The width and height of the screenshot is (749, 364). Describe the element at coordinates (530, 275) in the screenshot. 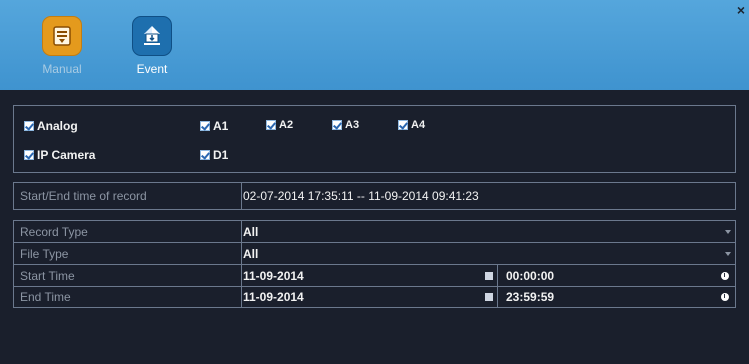

I see `start-time-value: 00:00:00` at that location.